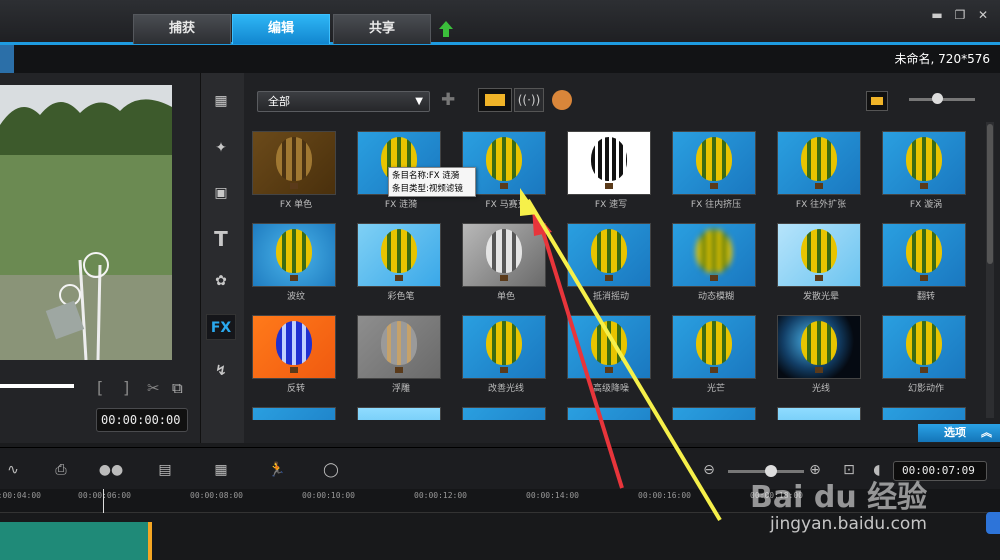 The image size is (1000, 560). What do you see at coordinates (839, 497) in the screenshot?
I see `watermark-brand: Bai du 经验` at bounding box center [839, 497].